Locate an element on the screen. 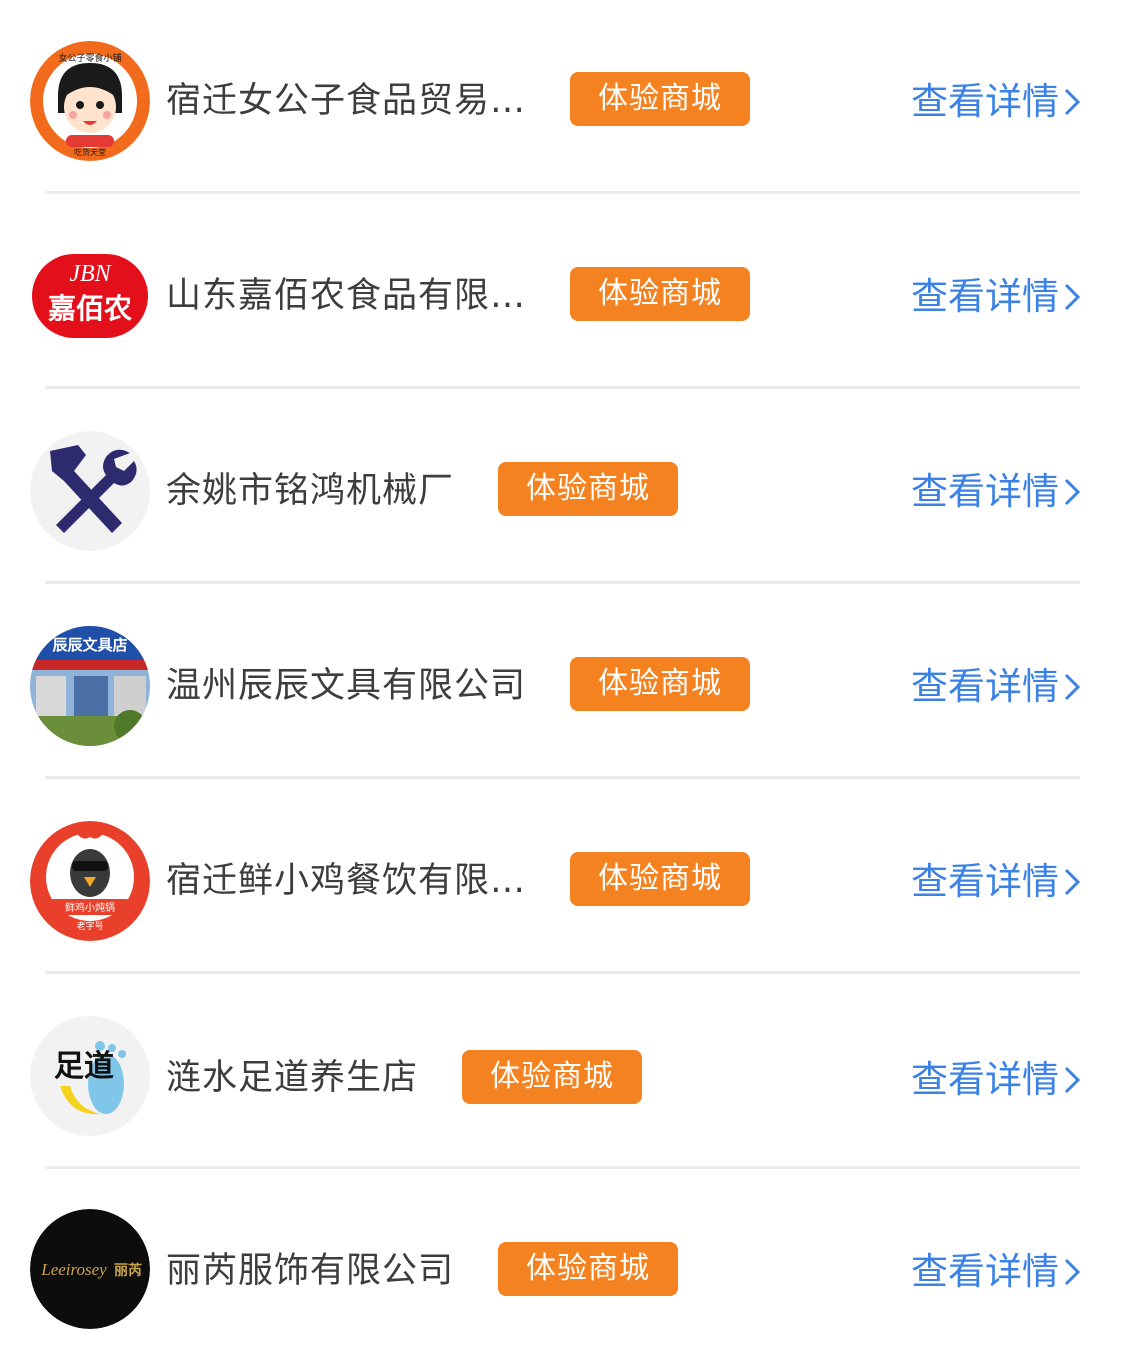  store-logo-nvgongzi: 女公子零食小铺 吃货天堂 is located at coordinates (90, 101).